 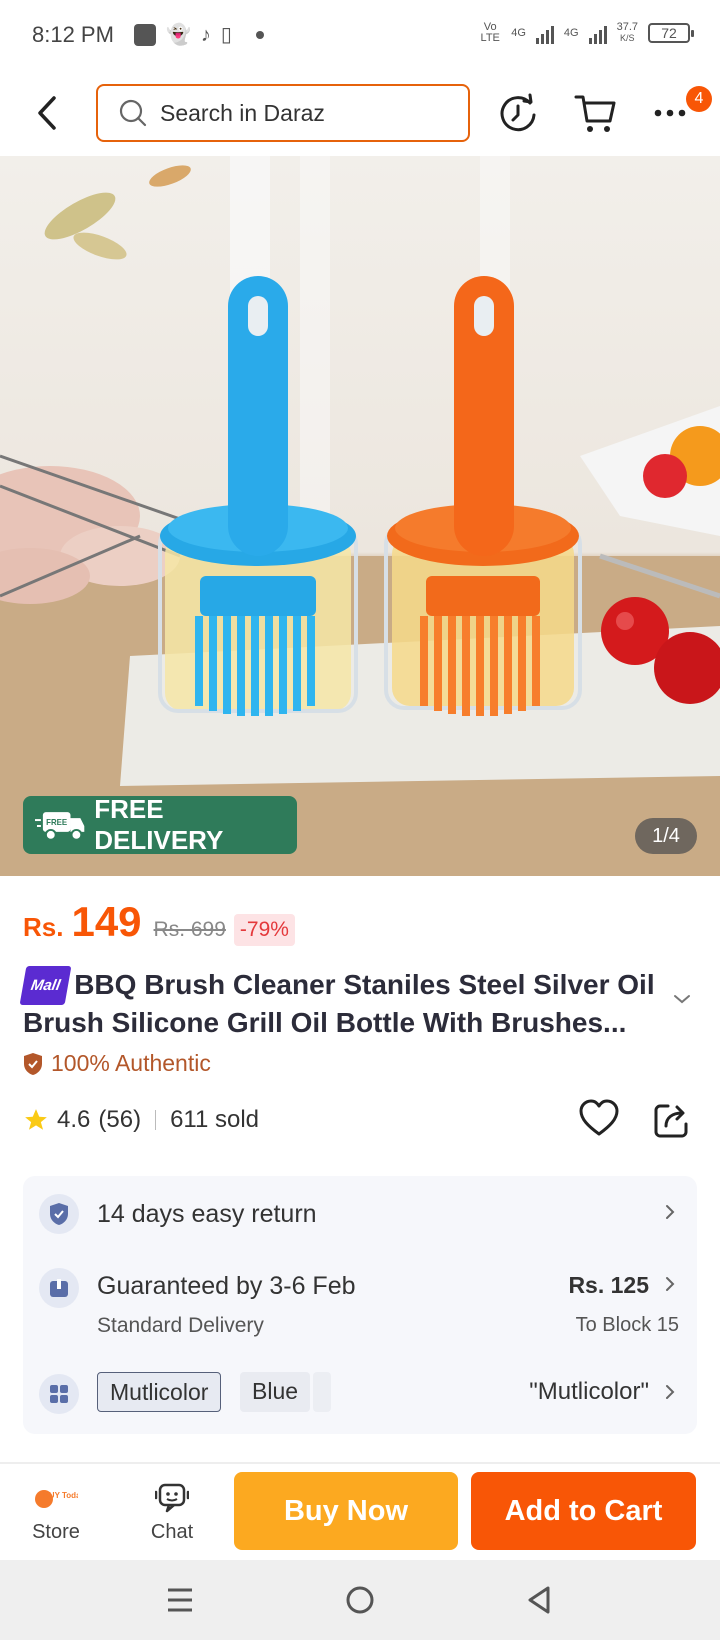 What do you see at coordinates (36, 1119) in the screenshot?
I see `star-icon` at bounding box center [36, 1119].